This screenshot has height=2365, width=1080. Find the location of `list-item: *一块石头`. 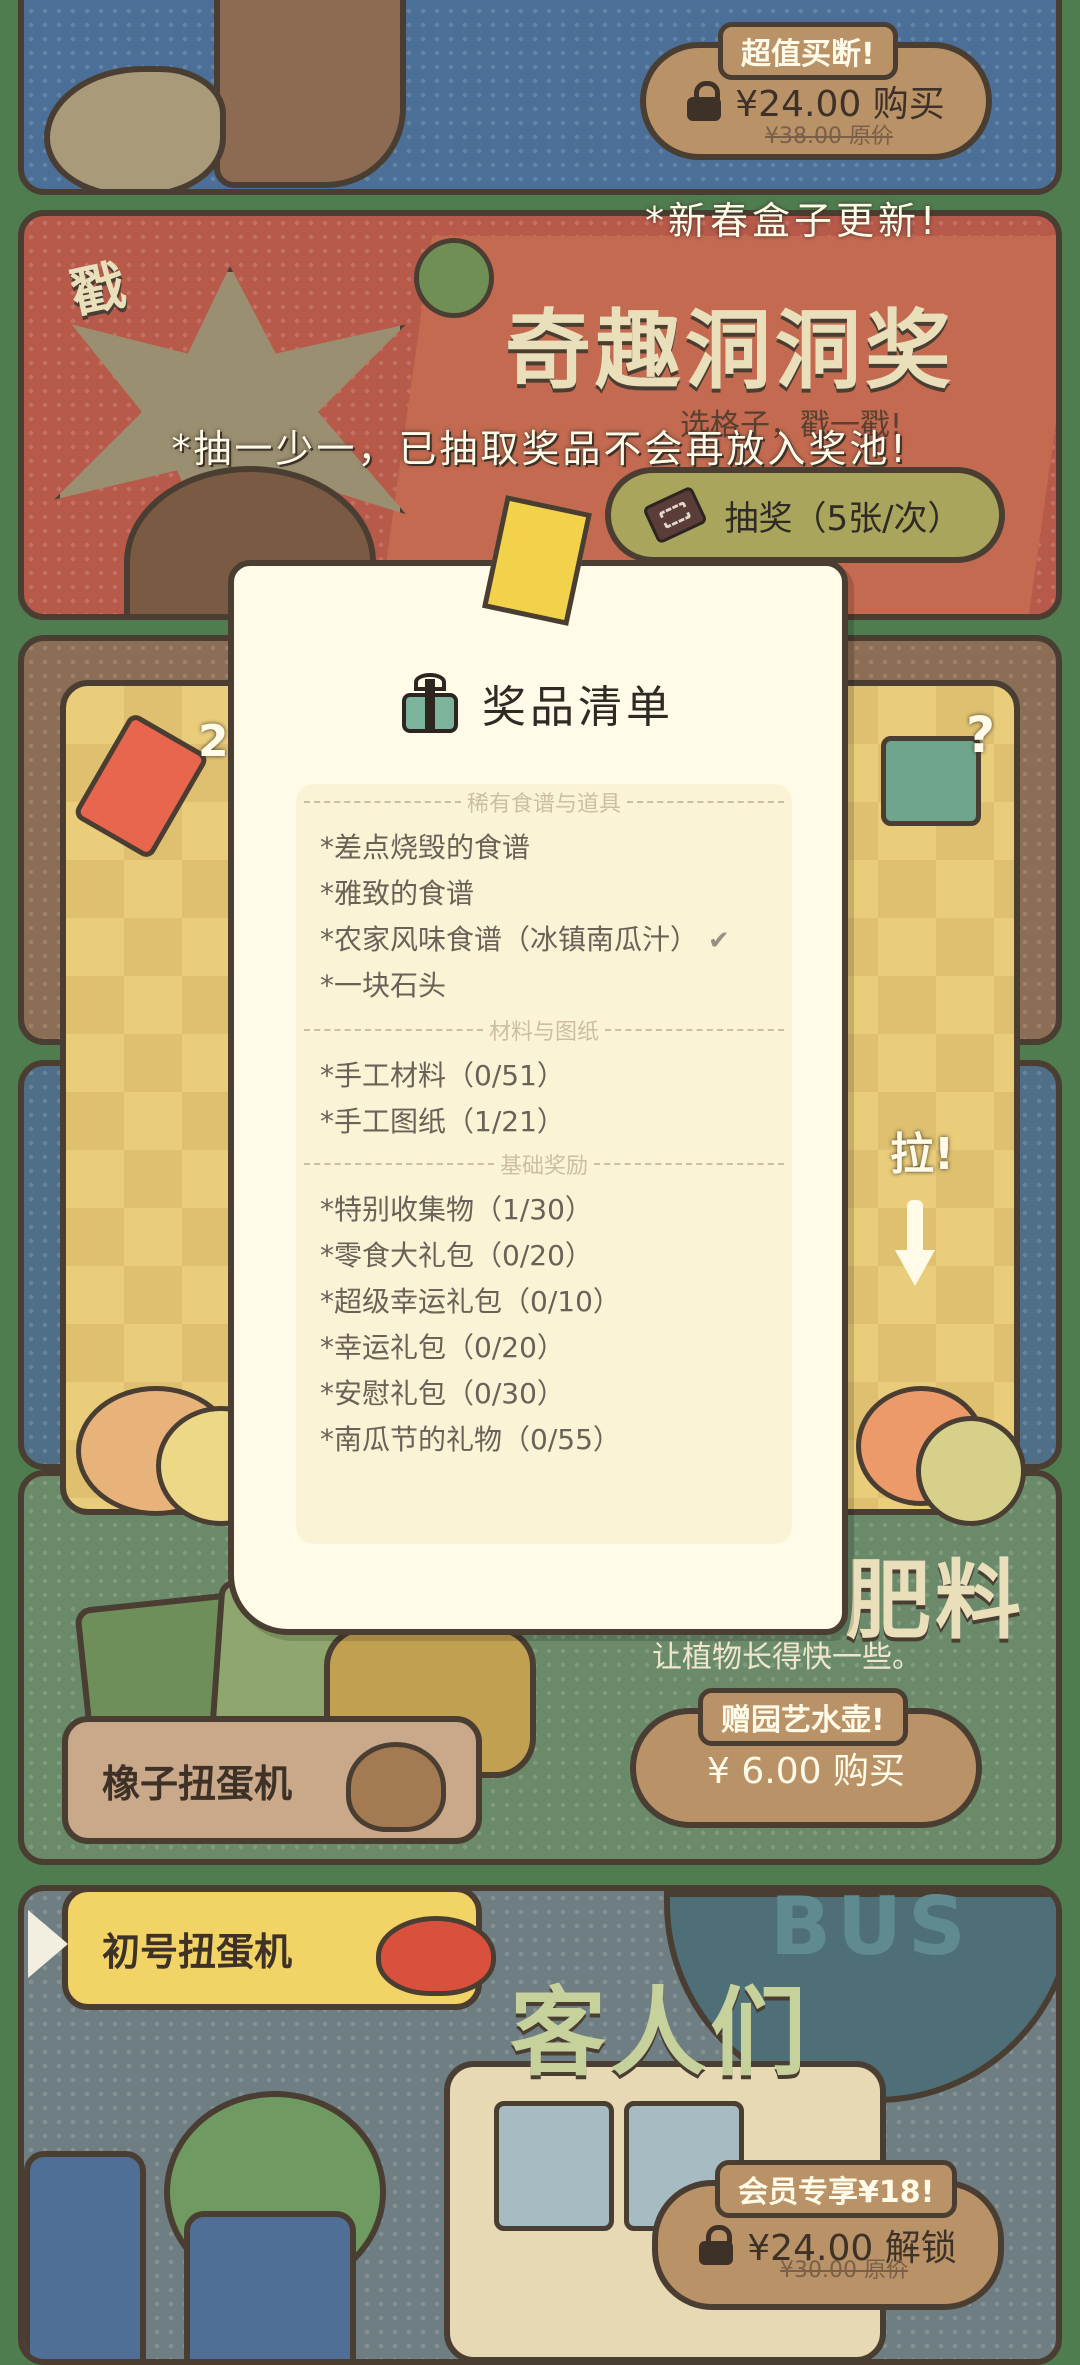

list-item: *一块石头 is located at coordinates (383, 985).